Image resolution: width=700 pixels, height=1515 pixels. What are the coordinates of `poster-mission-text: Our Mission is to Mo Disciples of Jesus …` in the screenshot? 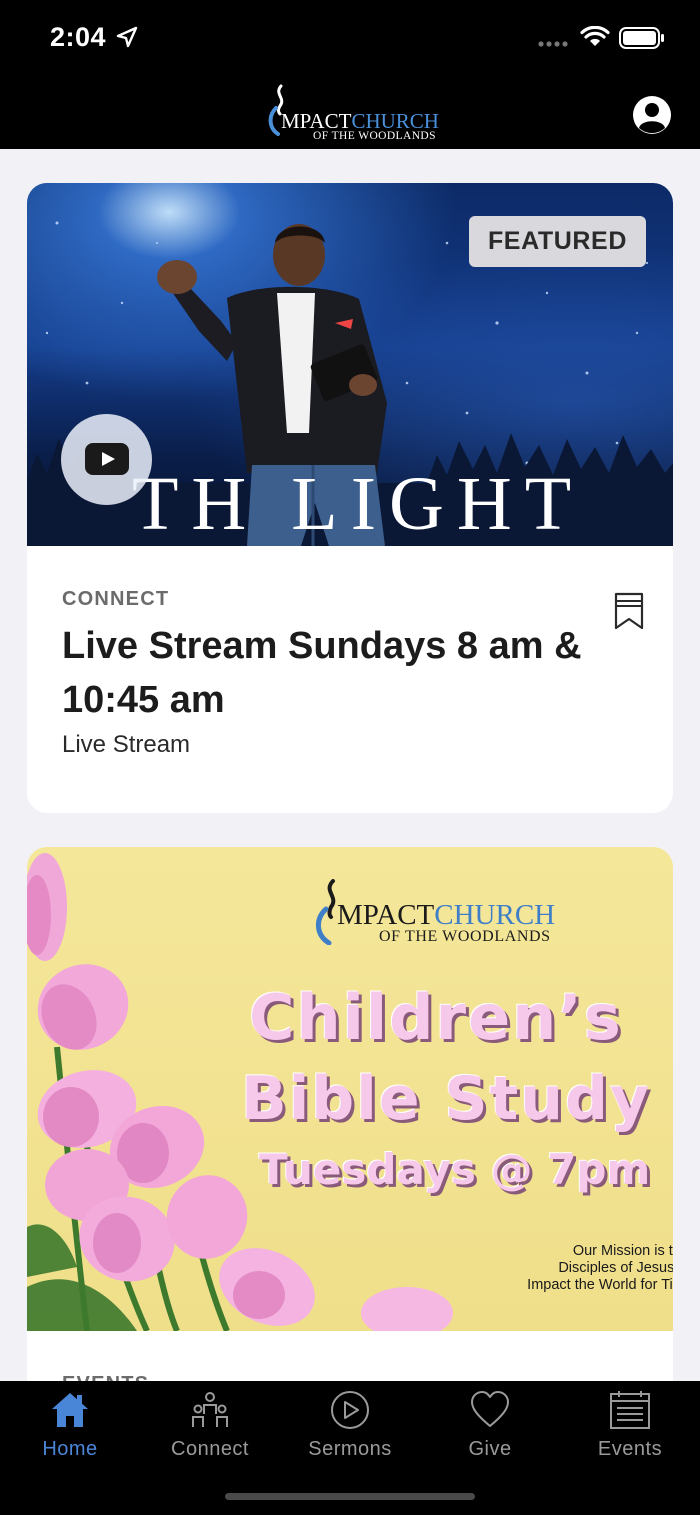 It's located at (569, 1268).